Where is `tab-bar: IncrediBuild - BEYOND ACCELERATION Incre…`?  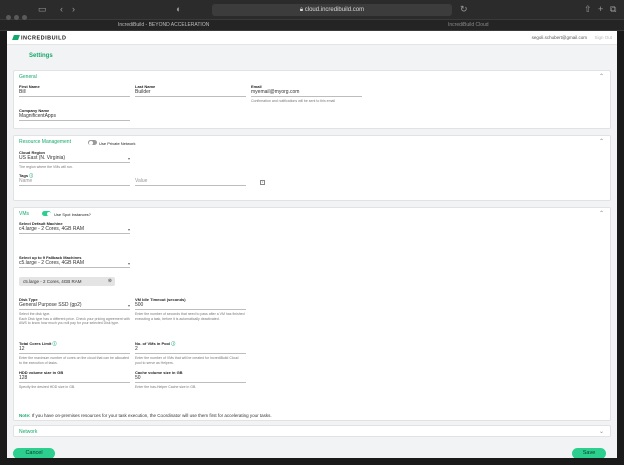 tab-bar: IncrediBuild - BEYOND ACCELERATION Incre… is located at coordinates (312, 25).